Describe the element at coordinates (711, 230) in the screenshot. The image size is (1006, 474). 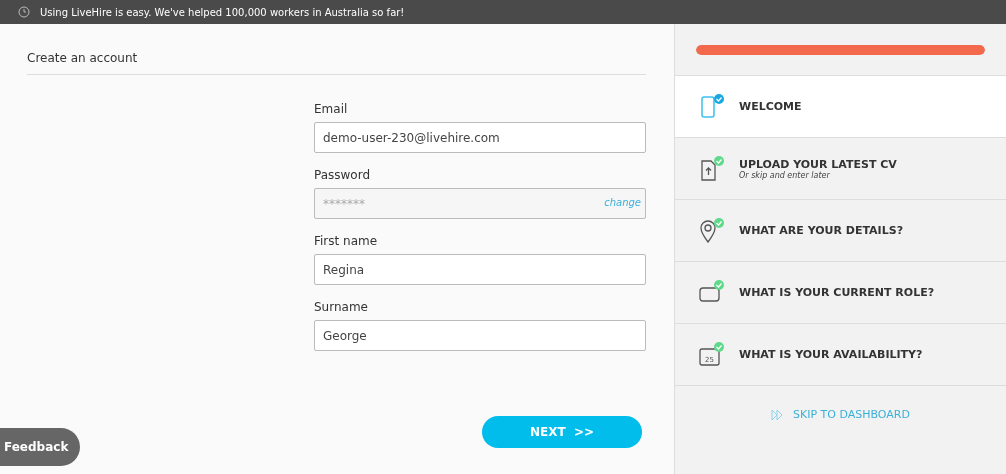
I see `pin-icon` at that location.